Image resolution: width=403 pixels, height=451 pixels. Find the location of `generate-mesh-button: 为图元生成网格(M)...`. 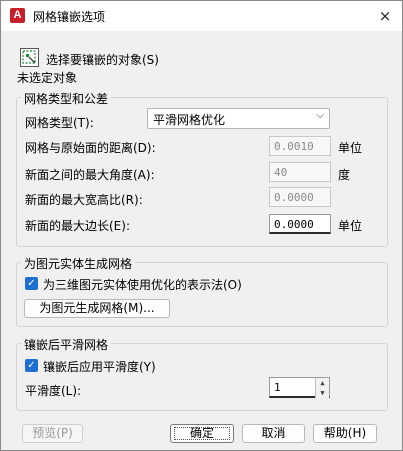

generate-mesh-button: 为图元生成网格(M)... is located at coordinates (97, 308).